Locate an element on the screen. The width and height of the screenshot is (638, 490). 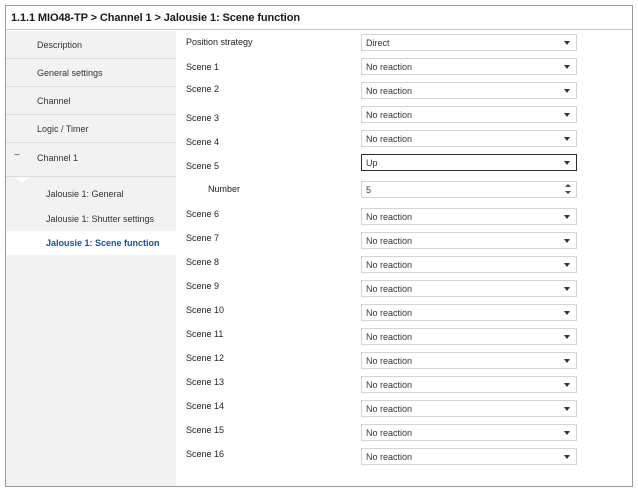
param-row-scene-15: Scene 15 No reaction is located at coordinates (405, 428).